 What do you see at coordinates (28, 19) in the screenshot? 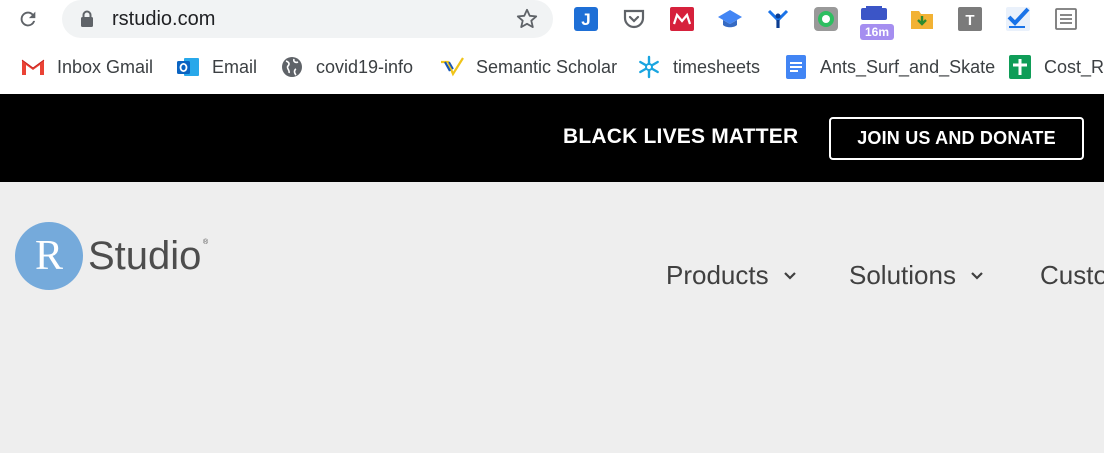
I see `reload-icon` at bounding box center [28, 19].